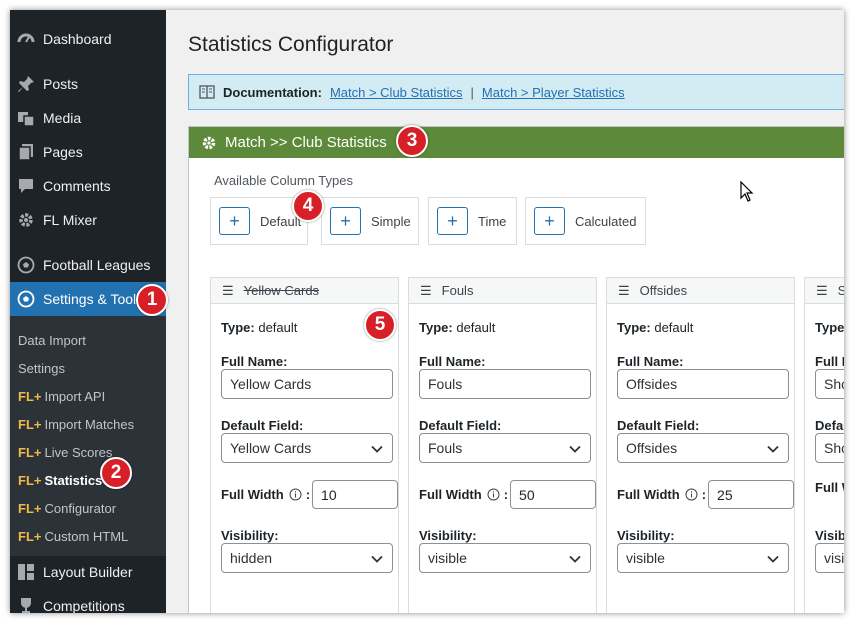  I want to click on menu-competitions: Competitions, so click(88, 601).